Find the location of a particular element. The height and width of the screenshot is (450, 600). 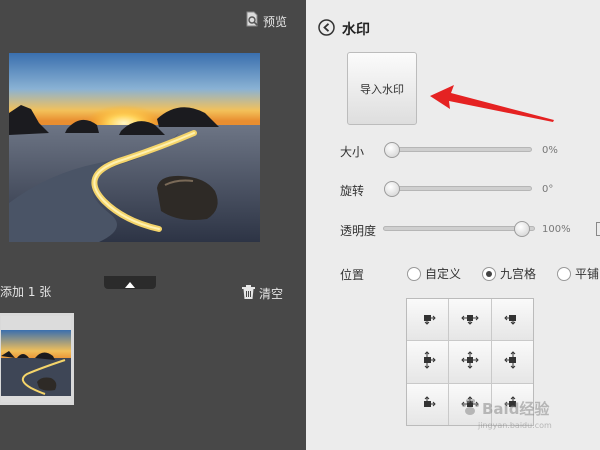

expand-toggle is located at coordinates (130, 282).